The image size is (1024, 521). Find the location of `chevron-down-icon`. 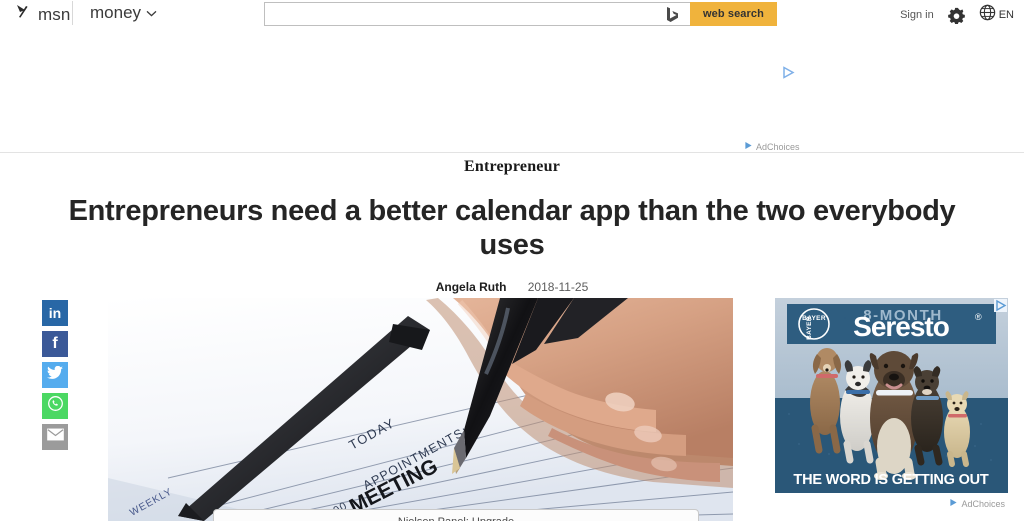

chevron-down-icon is located at coordinates (151, 14).